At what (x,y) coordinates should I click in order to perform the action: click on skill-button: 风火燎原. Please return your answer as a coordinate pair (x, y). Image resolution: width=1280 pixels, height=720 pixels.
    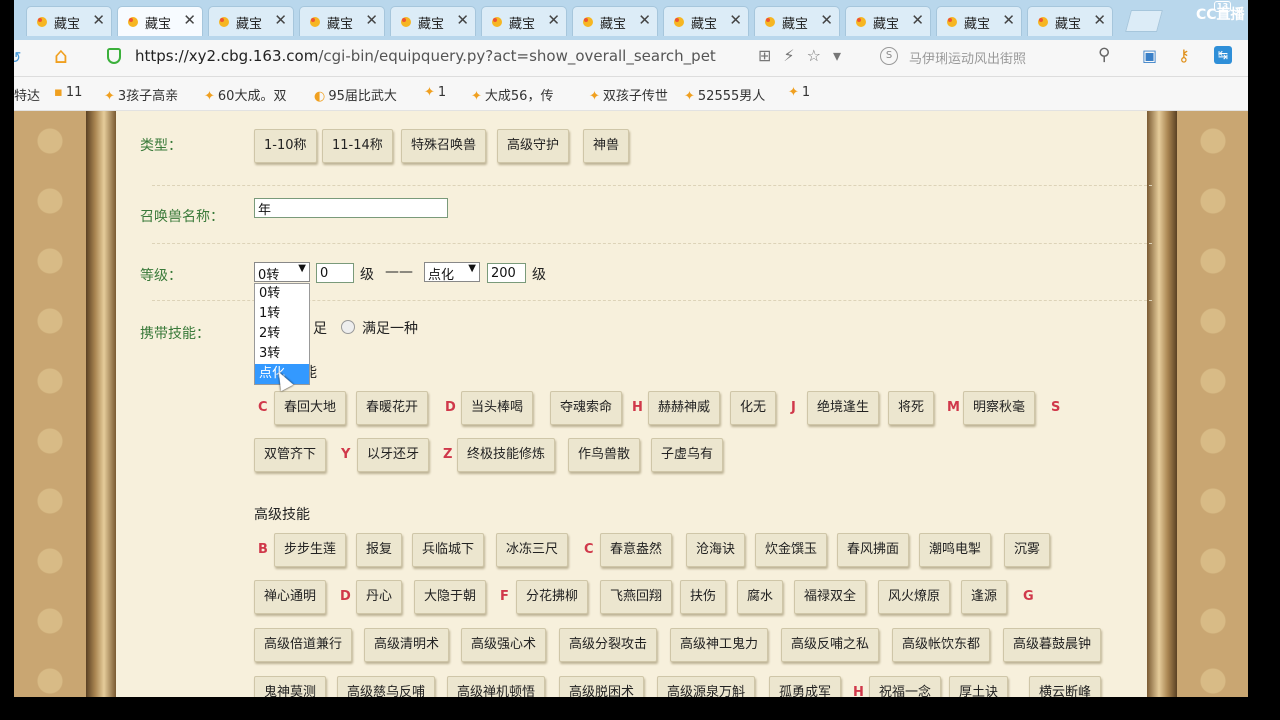
    Looking at the image, I should click on (914, 597).